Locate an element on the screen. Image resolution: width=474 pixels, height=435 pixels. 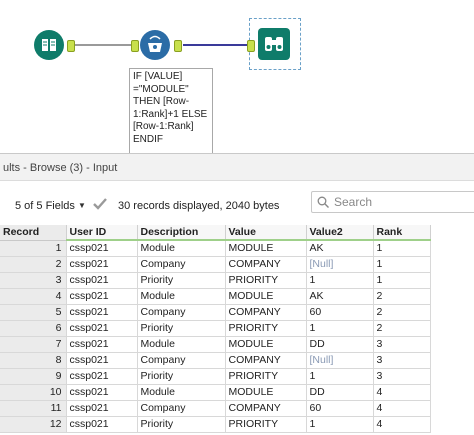
table-row: 3 cssp021 Priority PRIORITY 1 1 is located at coordinates (215, 280).